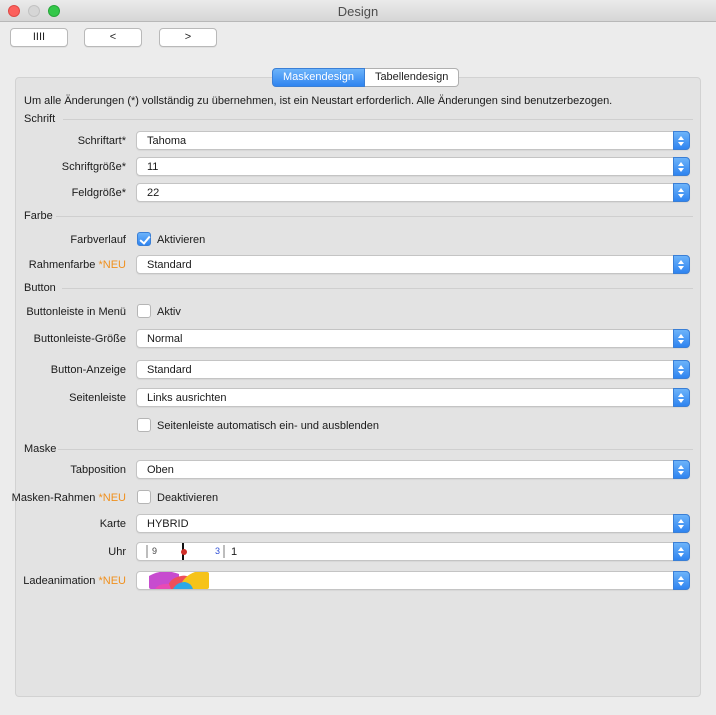 The width and height of the screenshot is (716, 715). Describe the element at coordinates (169, 370) in the screenshot. I see `button-anzeige-value: Standard` at that location.